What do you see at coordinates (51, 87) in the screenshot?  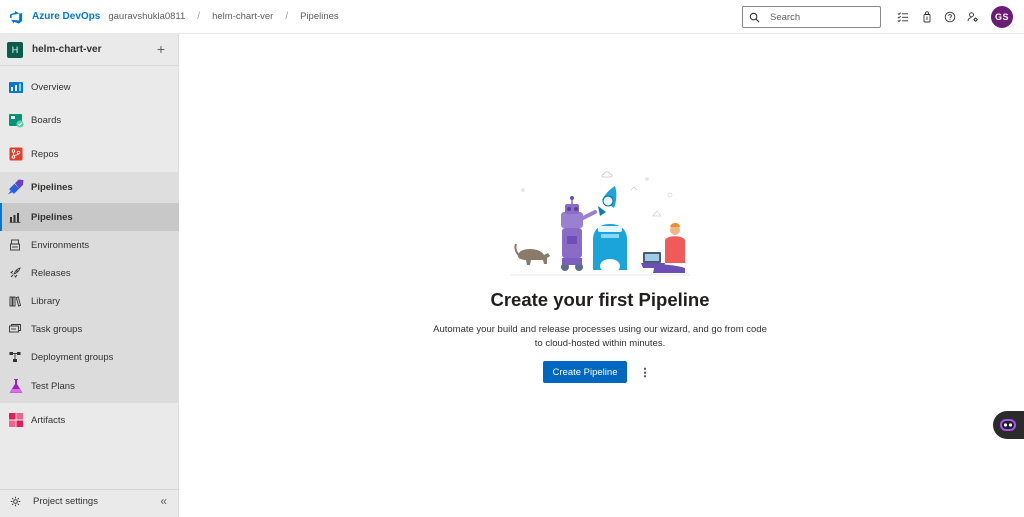 I see `sidebar-item-label: Overview` at bounding box center [51, 87].